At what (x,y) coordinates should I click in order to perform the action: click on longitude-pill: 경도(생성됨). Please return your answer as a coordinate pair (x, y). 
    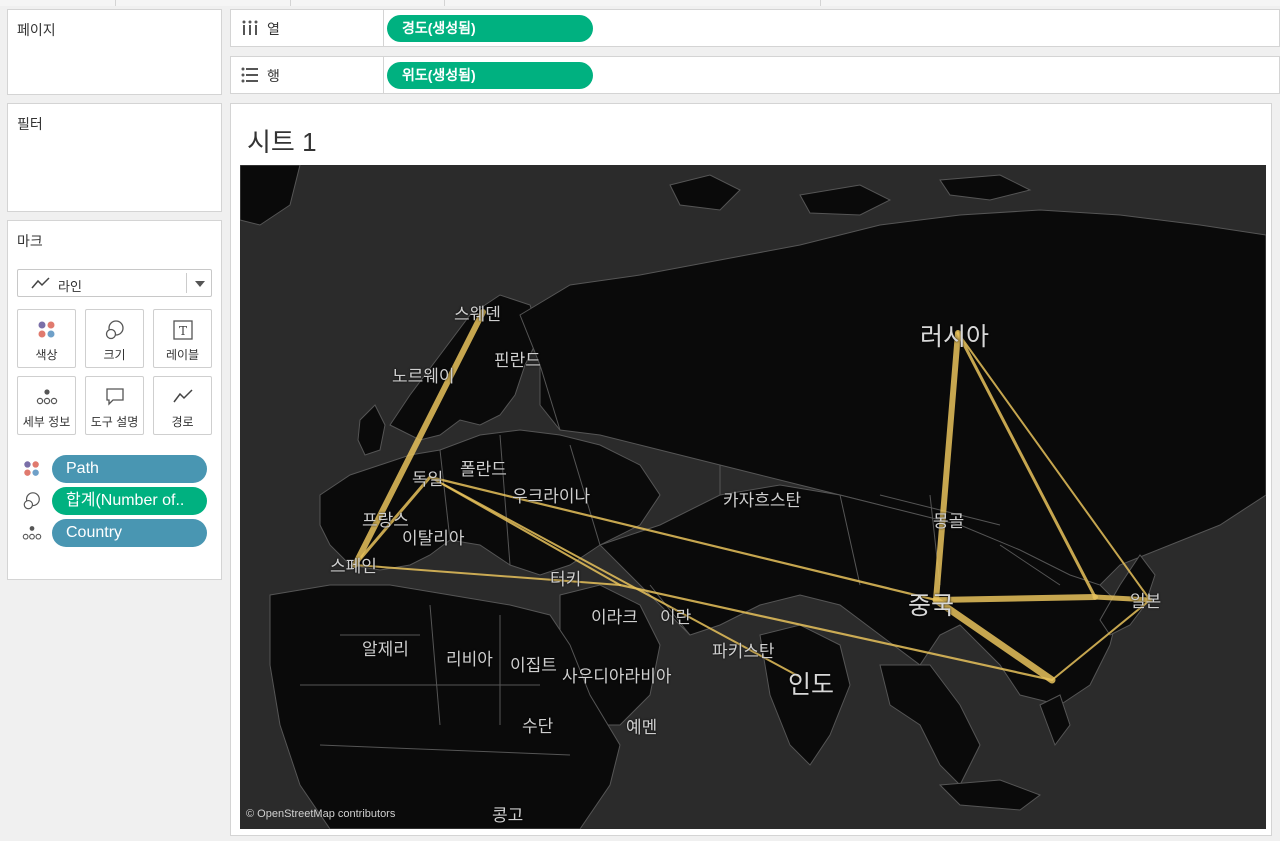
    Looking at the image, I should click on (490, 28).